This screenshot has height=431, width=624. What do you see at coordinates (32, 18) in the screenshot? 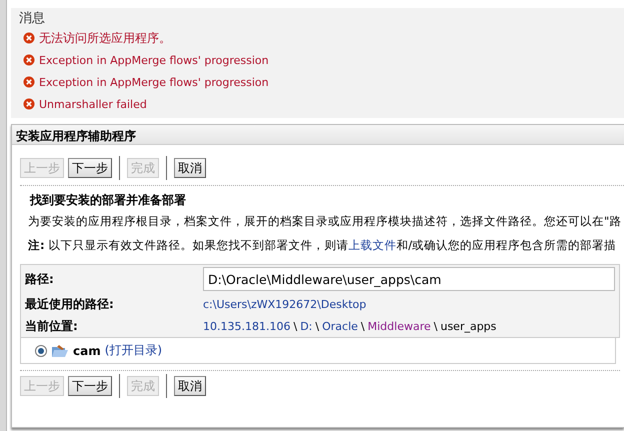
I see `messages-title: 消息` at bounding box center [32, 18].